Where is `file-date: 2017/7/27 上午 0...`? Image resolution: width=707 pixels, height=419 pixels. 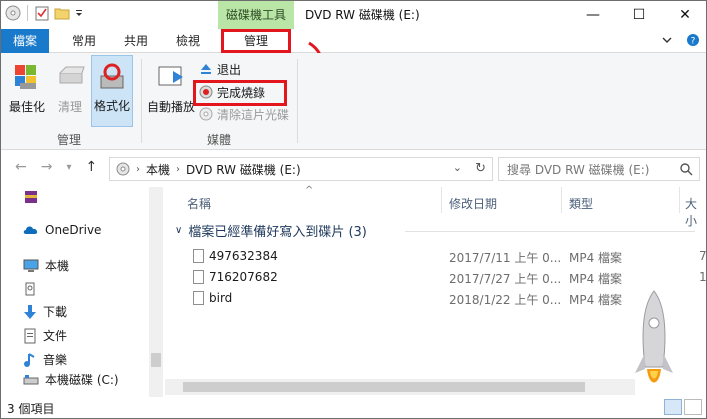
file-date: 2017/7/27 上午 0... is located at coordinates (505, 279).